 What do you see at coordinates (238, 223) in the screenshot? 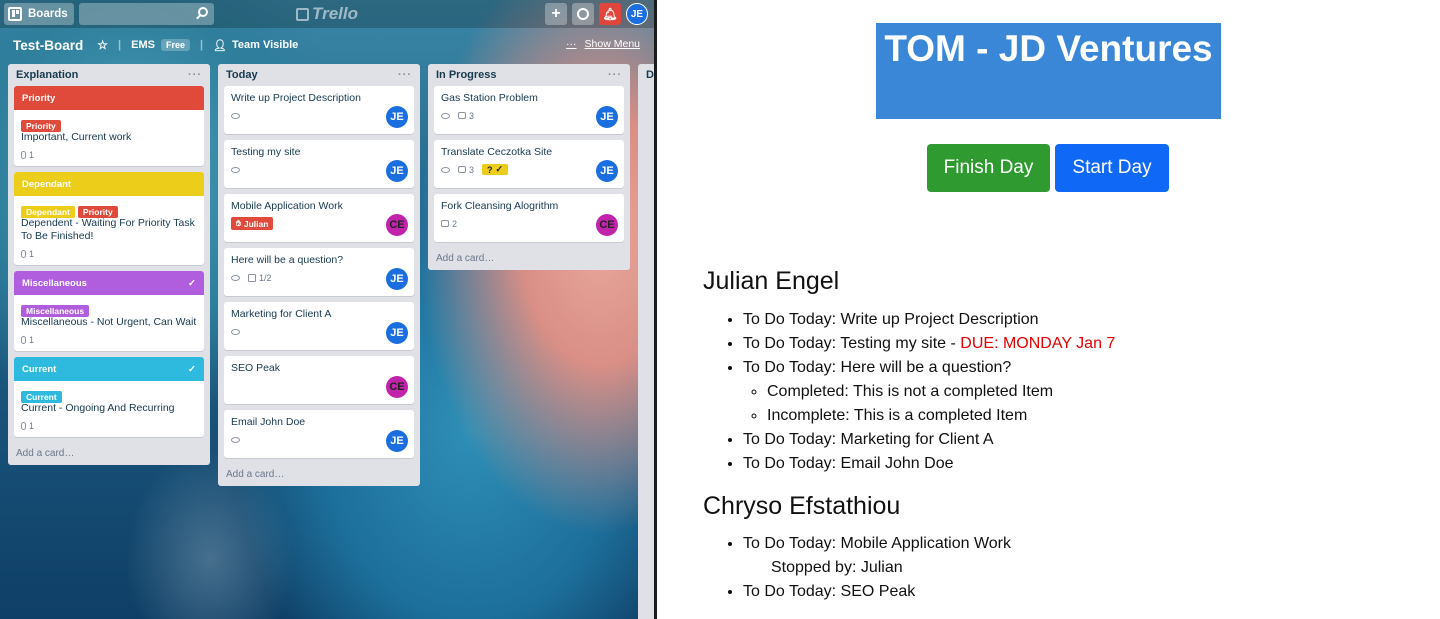
I see `hand-icon: ✋︎` at bounding box center [238, 223].